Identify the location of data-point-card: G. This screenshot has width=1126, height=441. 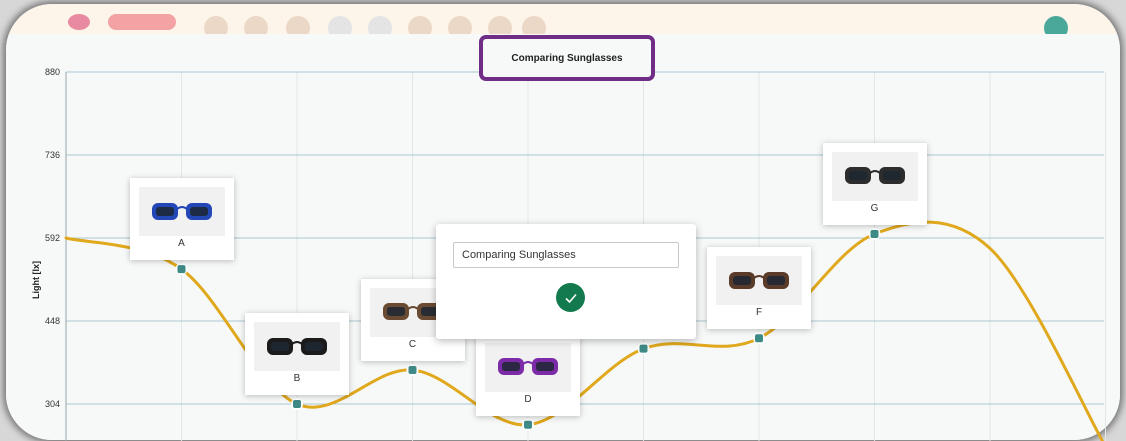
(874, 183).